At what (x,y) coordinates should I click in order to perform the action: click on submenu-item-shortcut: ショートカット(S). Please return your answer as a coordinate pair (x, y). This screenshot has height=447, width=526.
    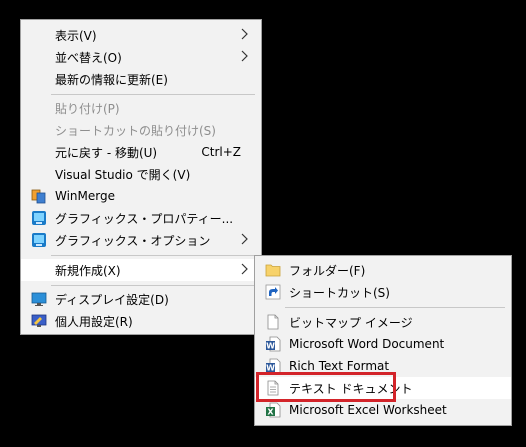
    Looking at the image, I should click on (383, 292).